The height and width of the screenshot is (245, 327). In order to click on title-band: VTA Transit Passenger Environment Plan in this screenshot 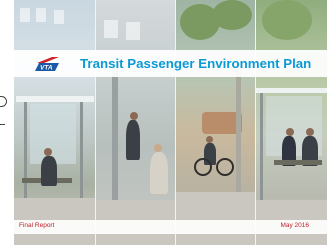, I will do `click(170, 63)`.